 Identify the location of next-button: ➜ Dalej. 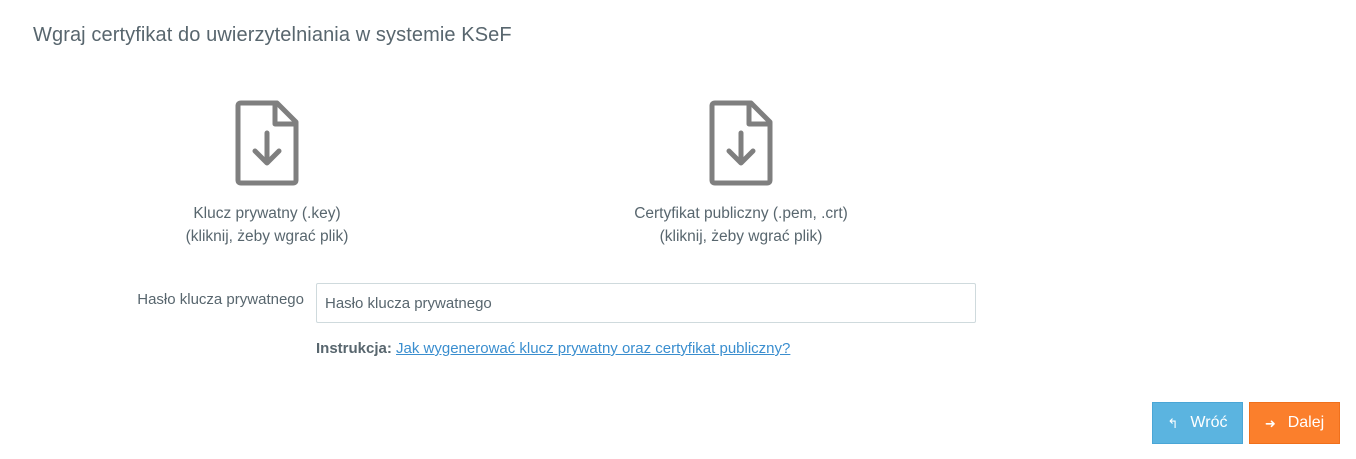
(1294, 423).